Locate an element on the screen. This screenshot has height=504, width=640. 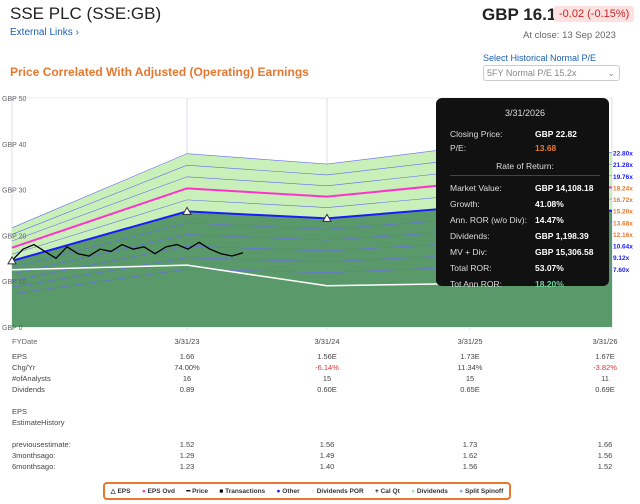
row-label: Growth: is located at coordinates (465, 204).